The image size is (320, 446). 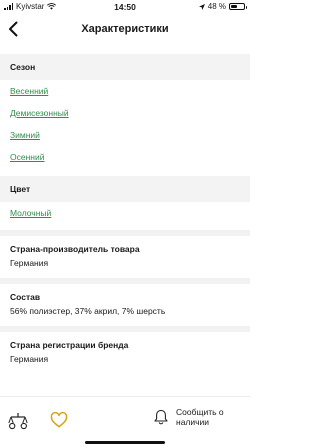 I want to click on season-link: Осенний, so click(x=125, y=157).